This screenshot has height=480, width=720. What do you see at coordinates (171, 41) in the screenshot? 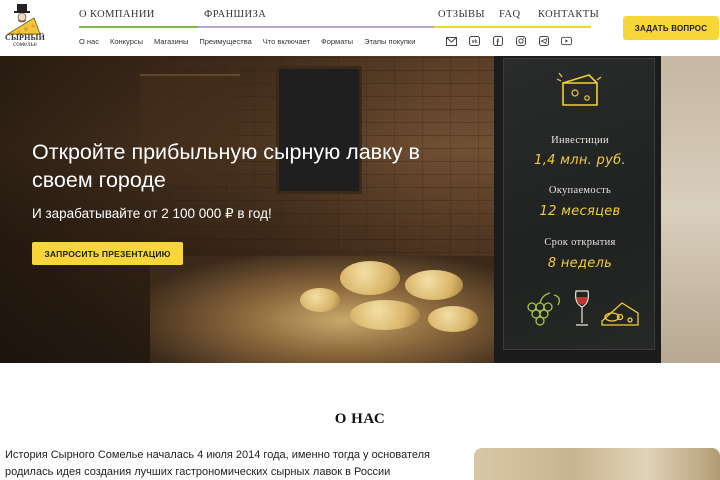
I see `subnav-item-shops: Магазины` at bounding box center [171, 41].